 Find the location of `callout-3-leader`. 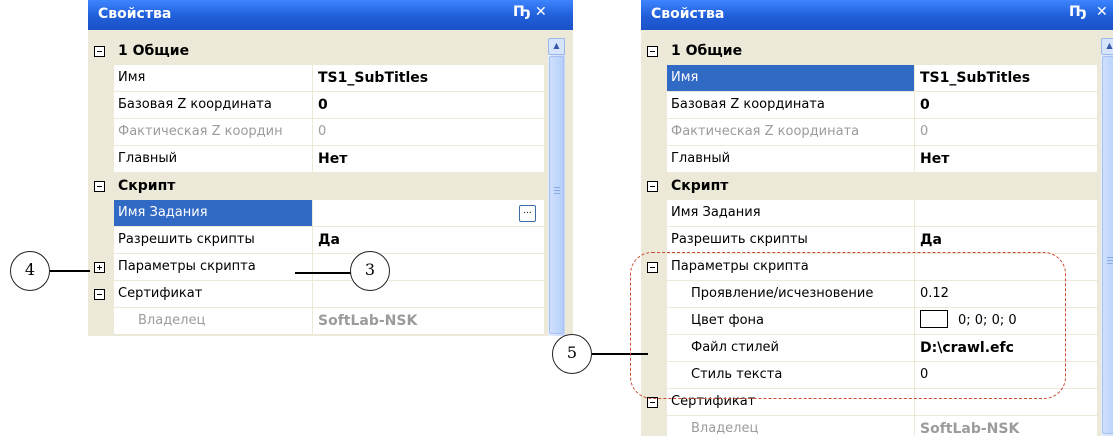

callout-3-leader is located at coordinates (323, 273).